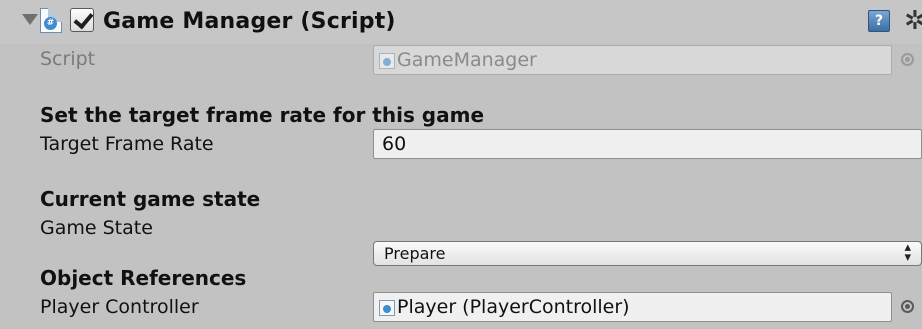  I want to click on game-state-value: Prepare, so click(415, 253).